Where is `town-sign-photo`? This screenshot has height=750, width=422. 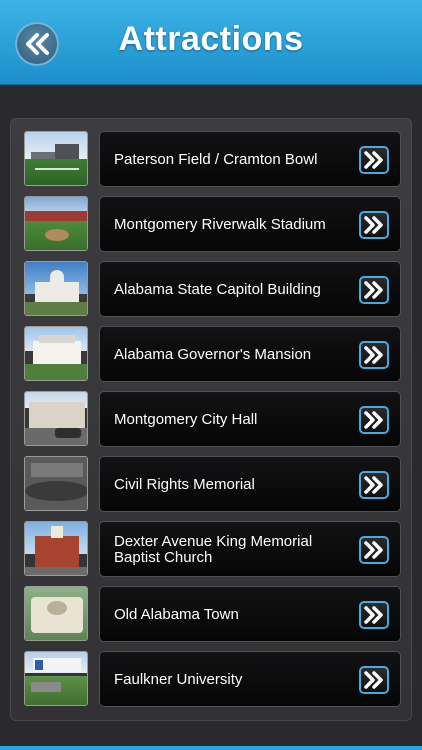
town-sign-photo is located at coordinates (56, 613).